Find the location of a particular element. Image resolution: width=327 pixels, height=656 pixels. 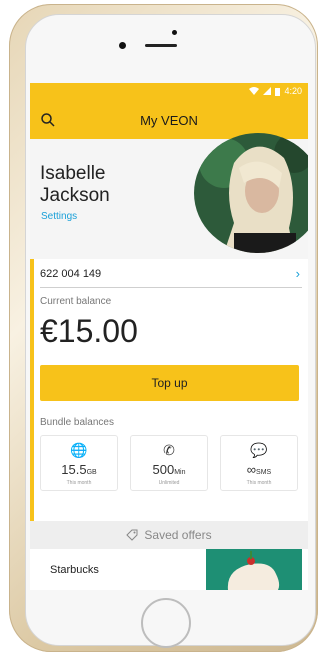

sensor-icon is located at coordinates (174, 32).